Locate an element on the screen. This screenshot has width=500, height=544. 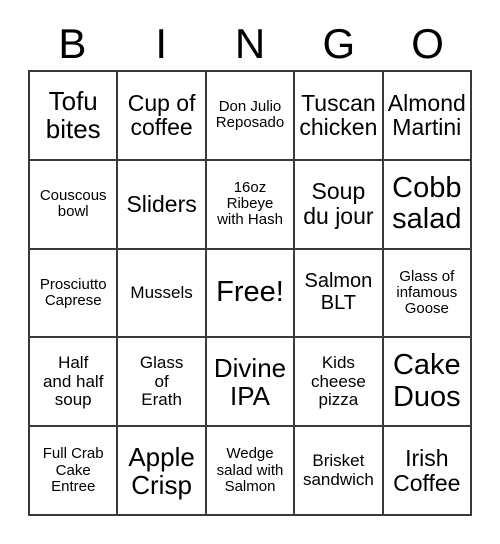
bingo-cell-g5: Brisket sandwich is located at coordinates (339, 471).